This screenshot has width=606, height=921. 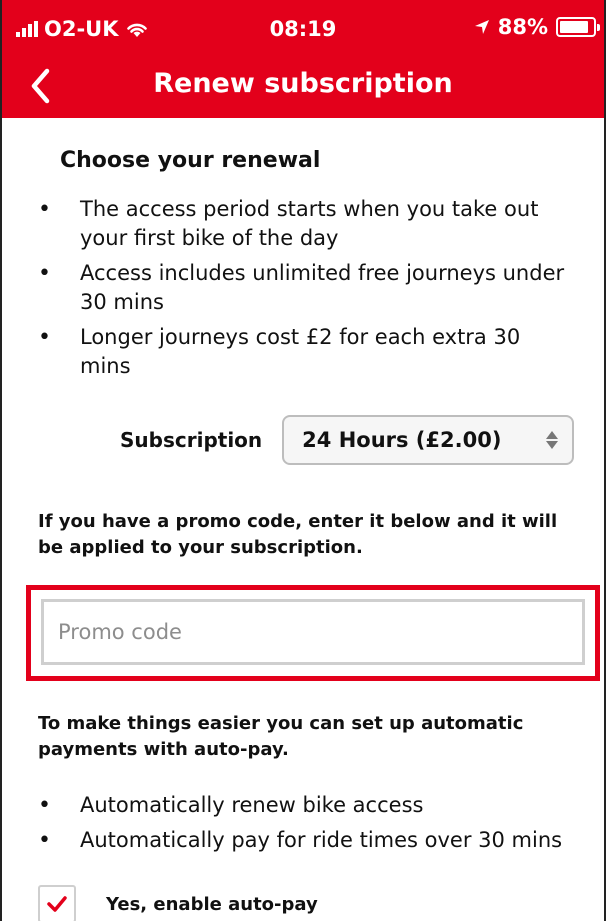 I want to click on battery-level, so click(x=574, y=27).